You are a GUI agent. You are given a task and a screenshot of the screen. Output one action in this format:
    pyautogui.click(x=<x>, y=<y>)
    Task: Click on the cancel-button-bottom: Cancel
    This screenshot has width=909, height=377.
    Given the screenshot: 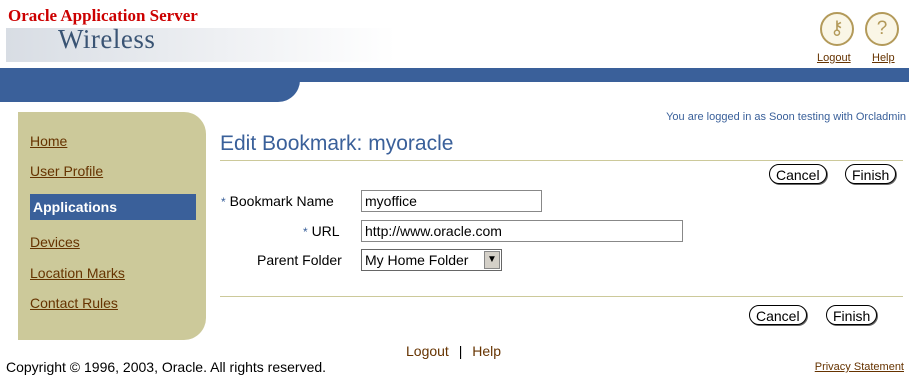 What is the action you would take?
    pyautogui.click(x=778, y=315)
    